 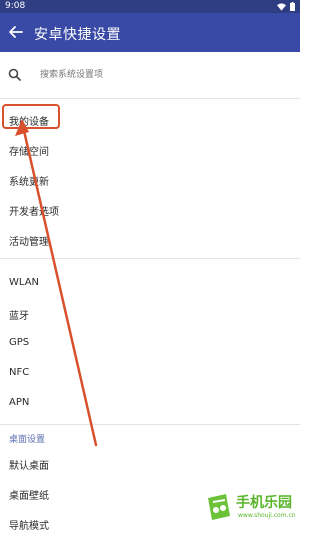 I want to click on list-item-label: 系统更新, so click(x=29, y=182).